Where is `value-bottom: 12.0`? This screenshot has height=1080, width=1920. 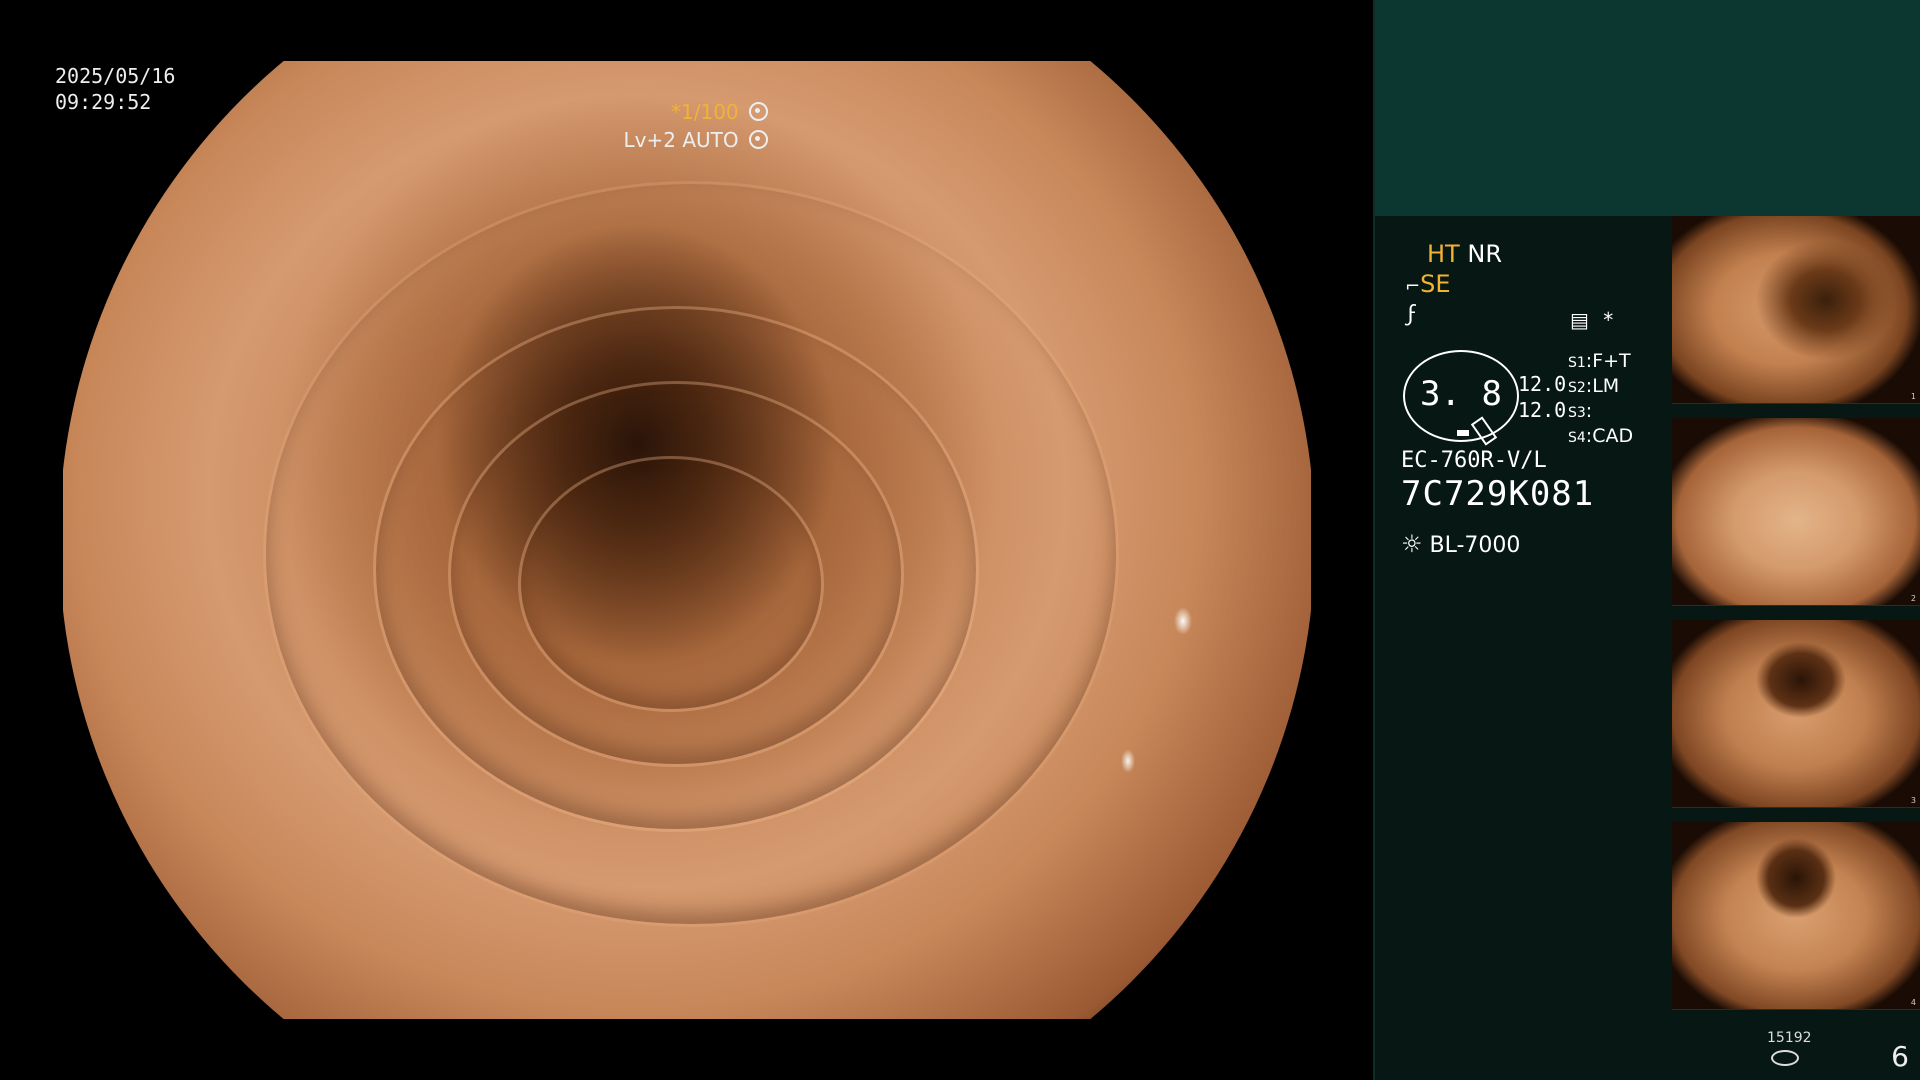 value-bottom: 12.0 is located at coordinates (1542, 410).